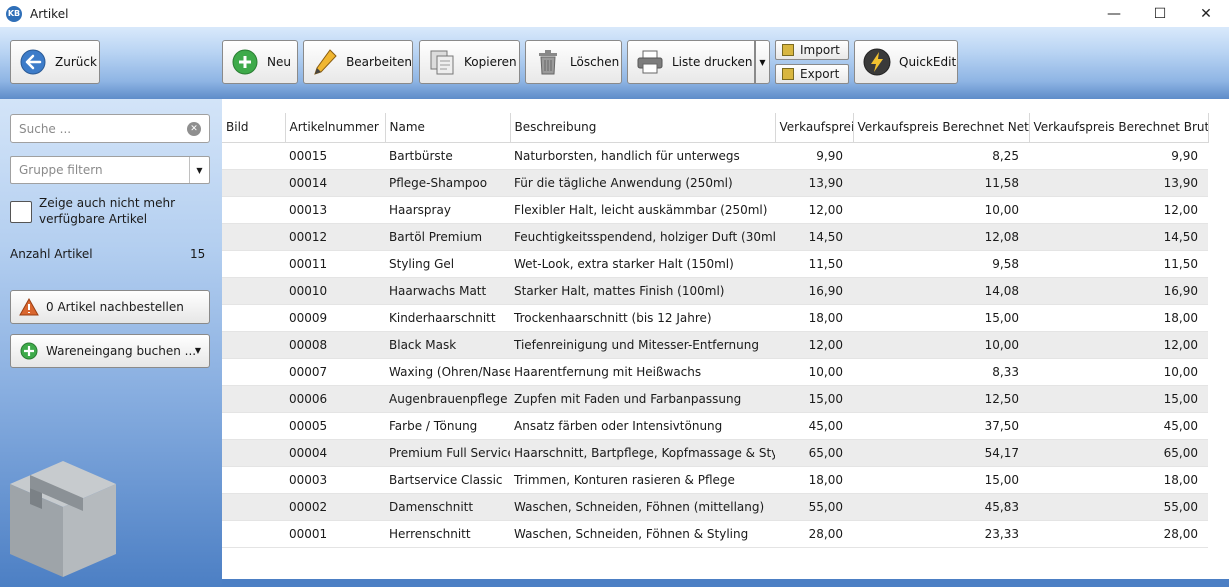  I want to click on export-label: Export, so click(820, 74).